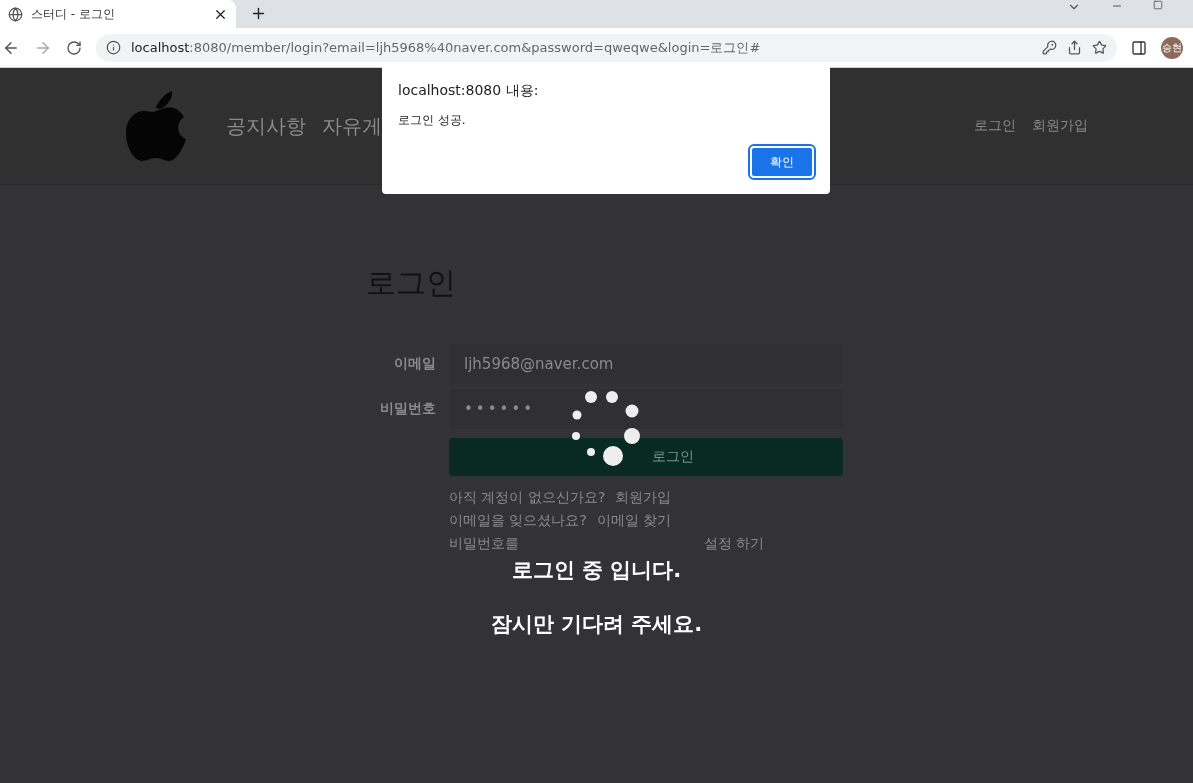 Image resolution: width=1193 pixels, height=783 pixels. What do you see at coordinates (646, 409) in the screenshot?
I see `password-field: ••••••` at bounding box center [646, 409].